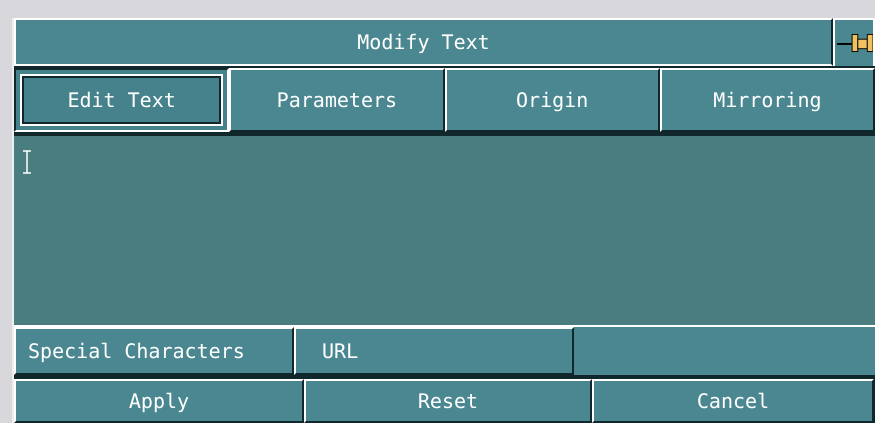 The height and width of the screenshot is (423, 875). I want to click on tab: Origin, so click(552, 100).